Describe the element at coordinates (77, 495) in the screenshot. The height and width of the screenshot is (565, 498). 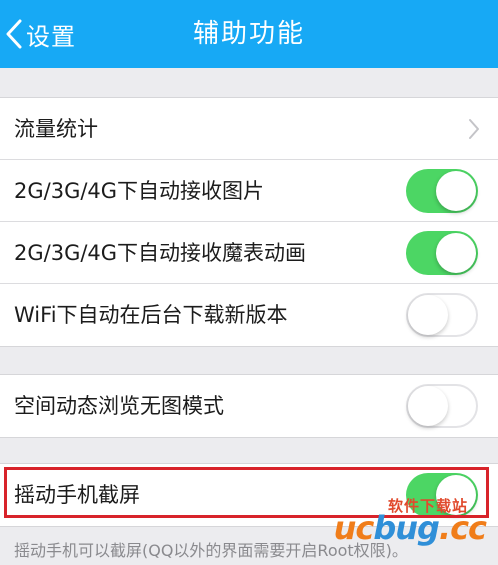
I see `setting-label: 摇动手机截屏` at that location.